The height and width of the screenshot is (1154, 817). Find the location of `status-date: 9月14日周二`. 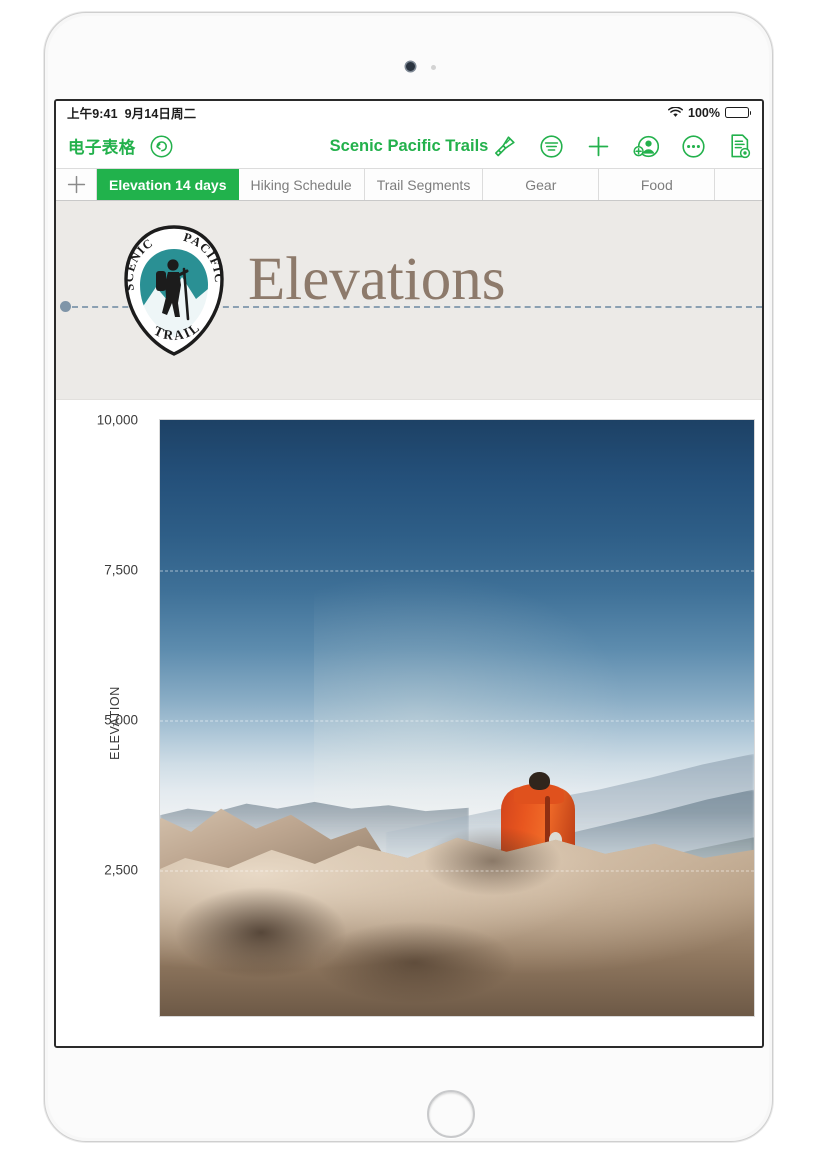

status-date: 9月14日周二 is located at coordinates (160, 114).